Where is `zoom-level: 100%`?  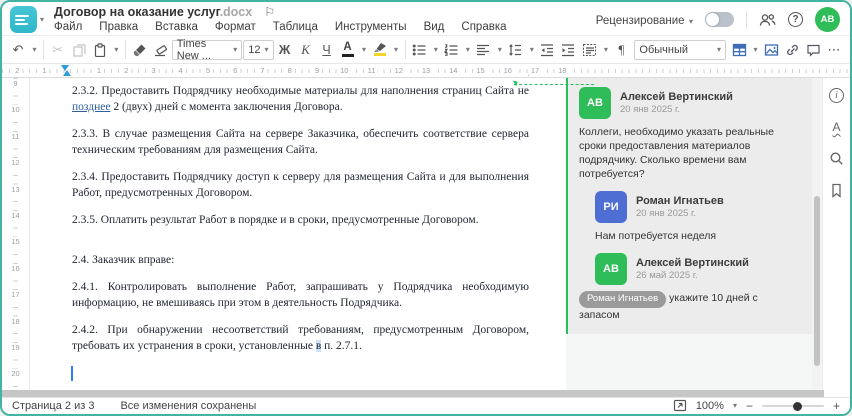
zoom-level: 100% is located at coordinates (710, 406).